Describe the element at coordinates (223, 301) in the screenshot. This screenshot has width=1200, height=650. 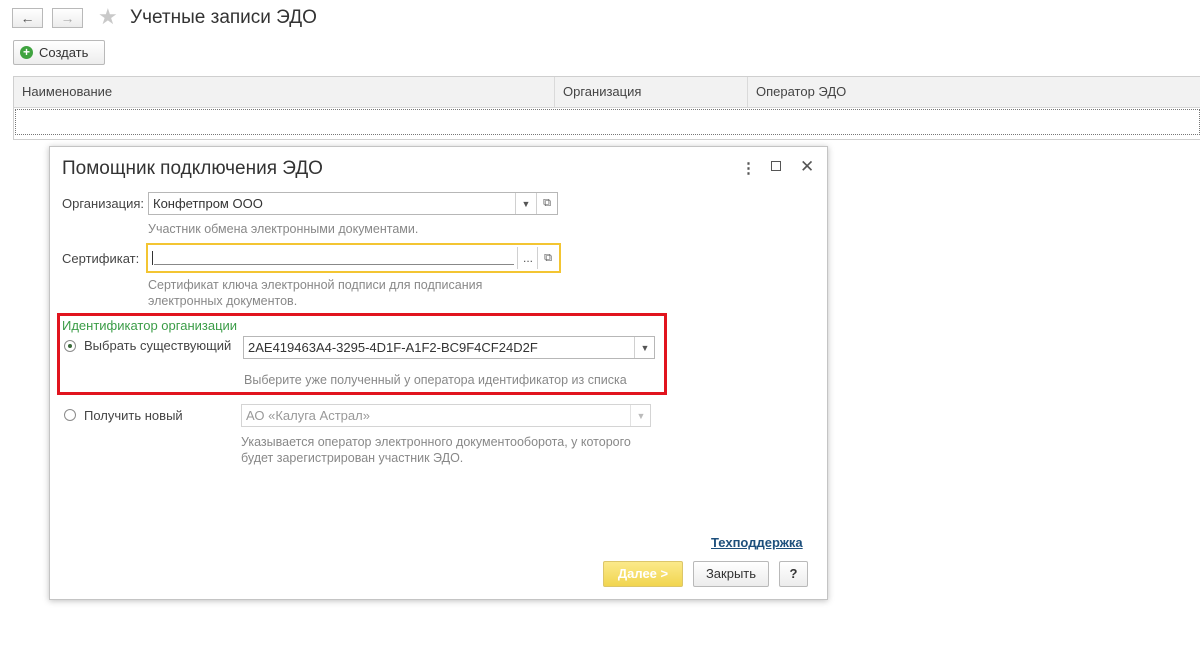
I see `certificate-hint-line2: электронных документов.` at that location.